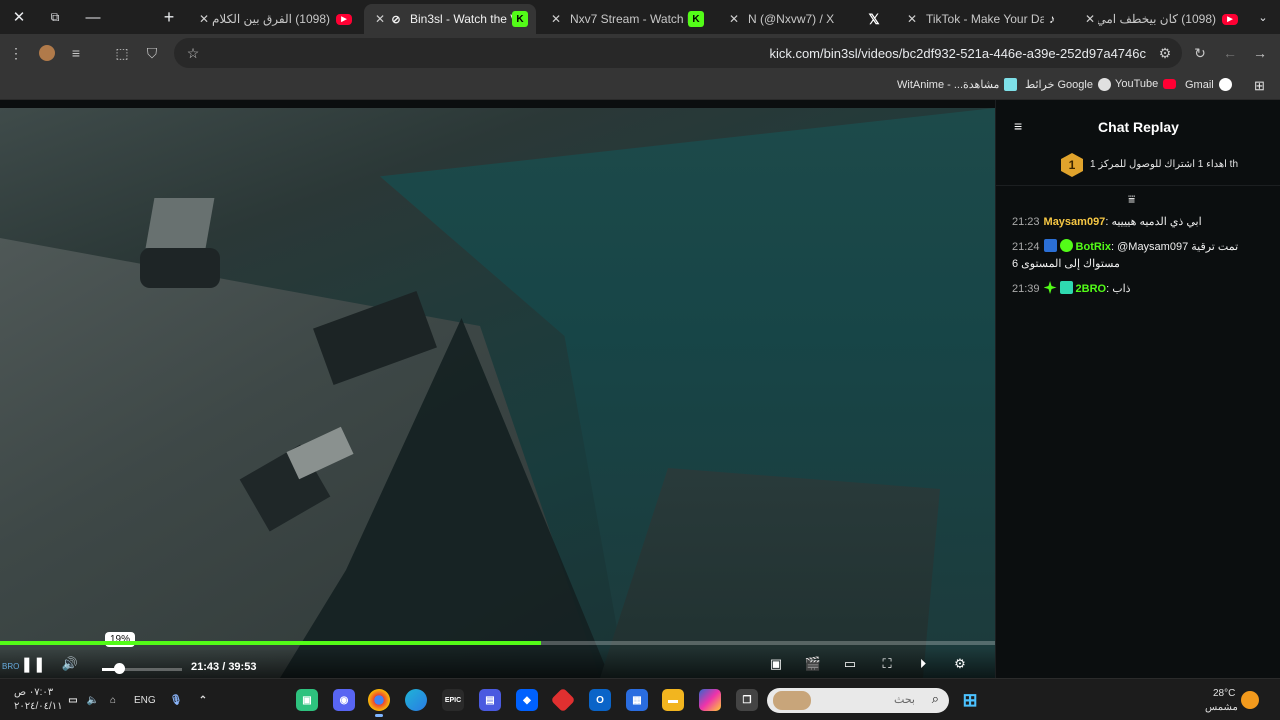 The height and width of the screenshot is (720, 1280). I want to click on volume-slider-knob, so click(119, 668).